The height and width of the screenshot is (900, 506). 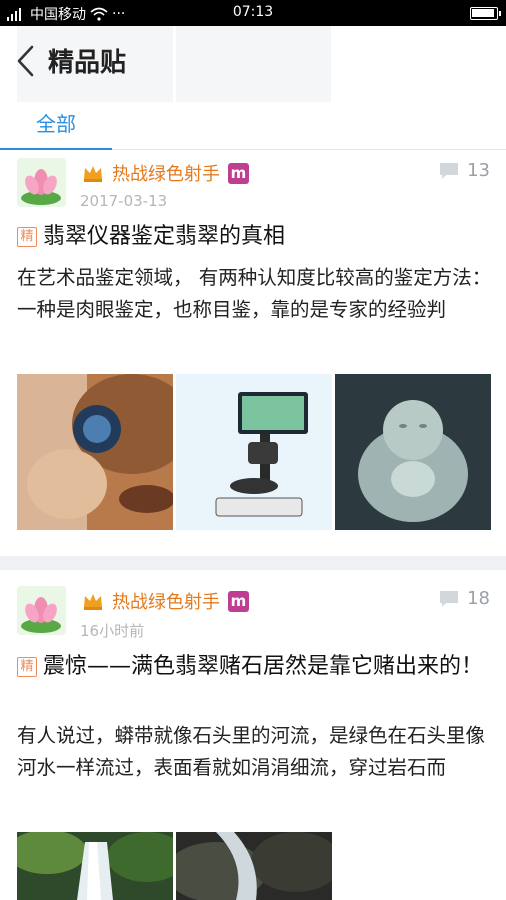 What do you see at coordinates (174, 866) in the screenshot?
I see `post-images` at bounding box center [174, 866].